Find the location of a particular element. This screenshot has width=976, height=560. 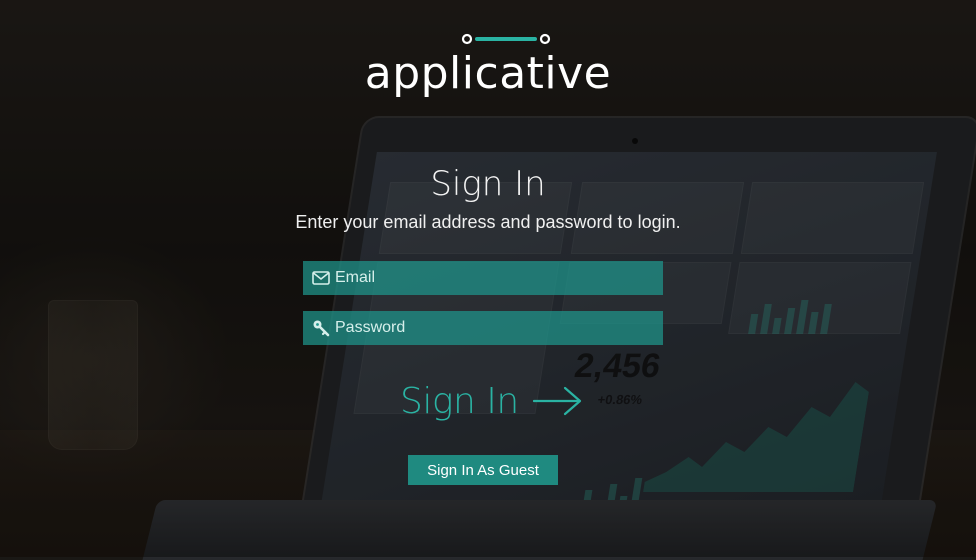

key-icon is located at coordinates (321, 328).